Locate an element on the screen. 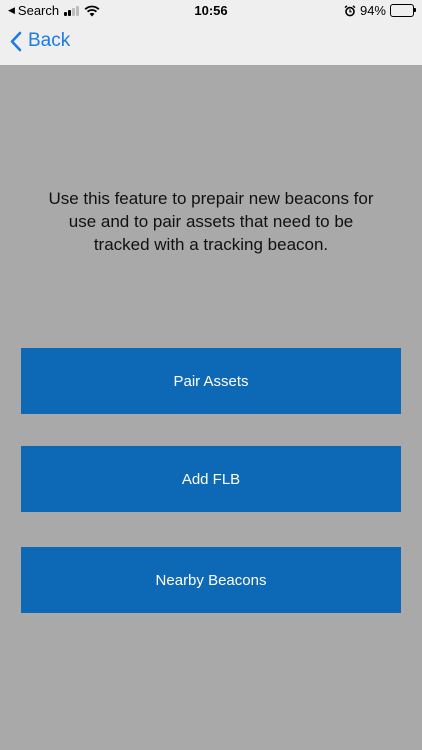  back-button: Back is located at coordinates (40, 41).